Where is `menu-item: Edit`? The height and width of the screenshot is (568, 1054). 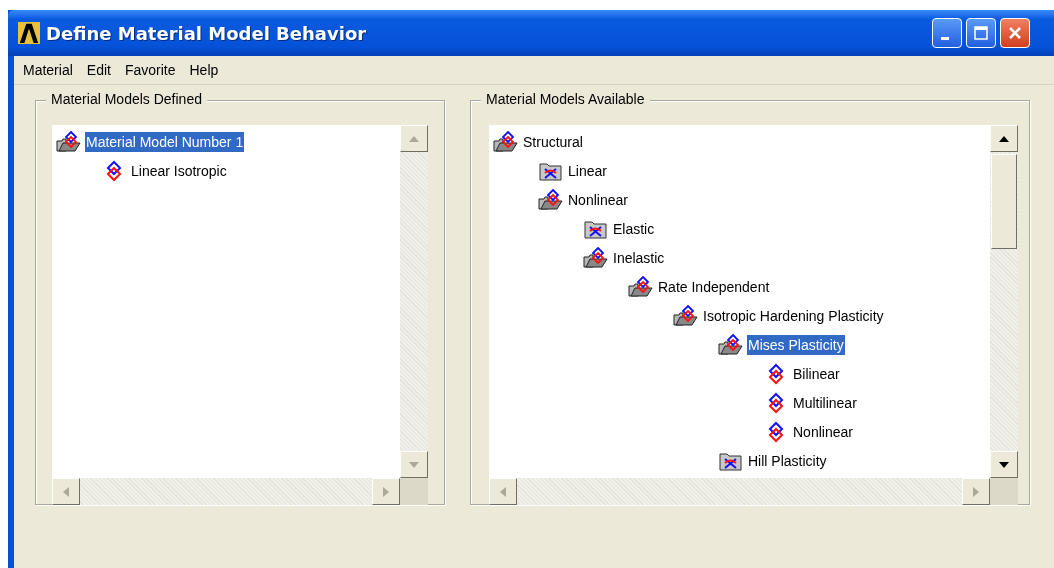 menu-item: Edit is located at coordinates (98, 70).